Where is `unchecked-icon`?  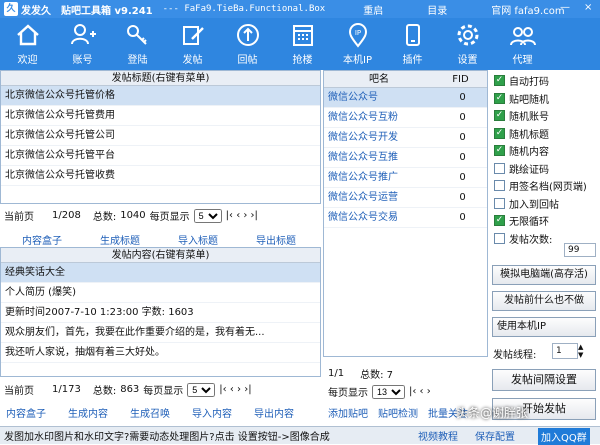 unchecked-icon is located at coordinates (499, 238).